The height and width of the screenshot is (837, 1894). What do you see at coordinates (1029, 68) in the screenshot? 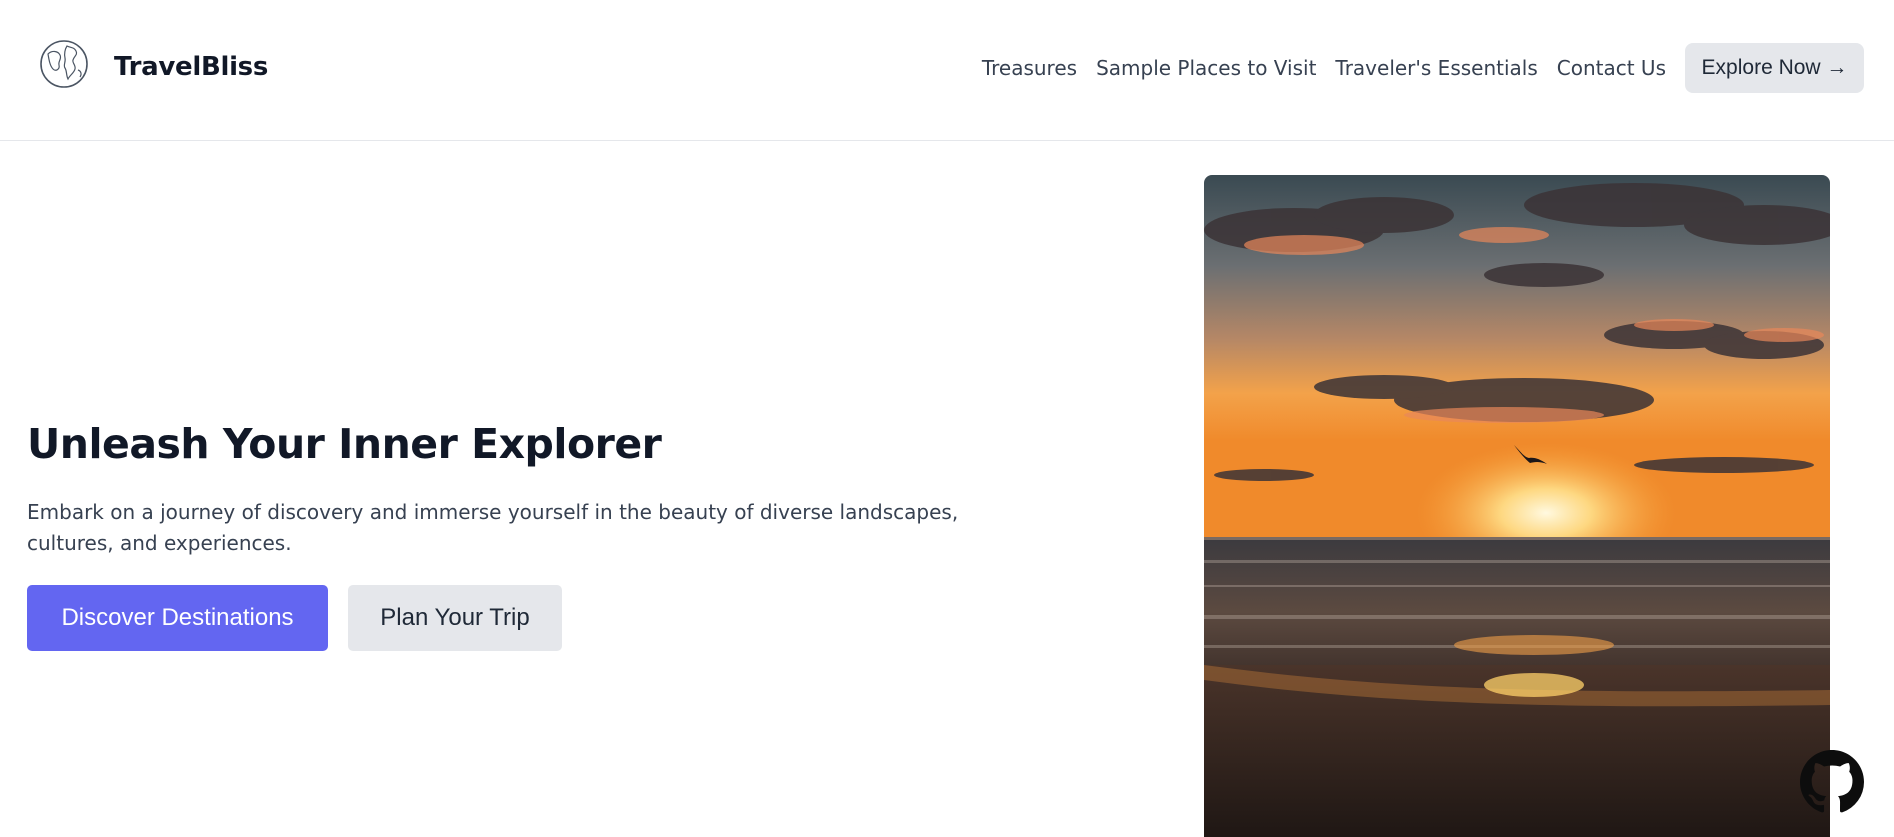
I see `nav-link-treasures: Treasures` at bounding box center [1029, 68].